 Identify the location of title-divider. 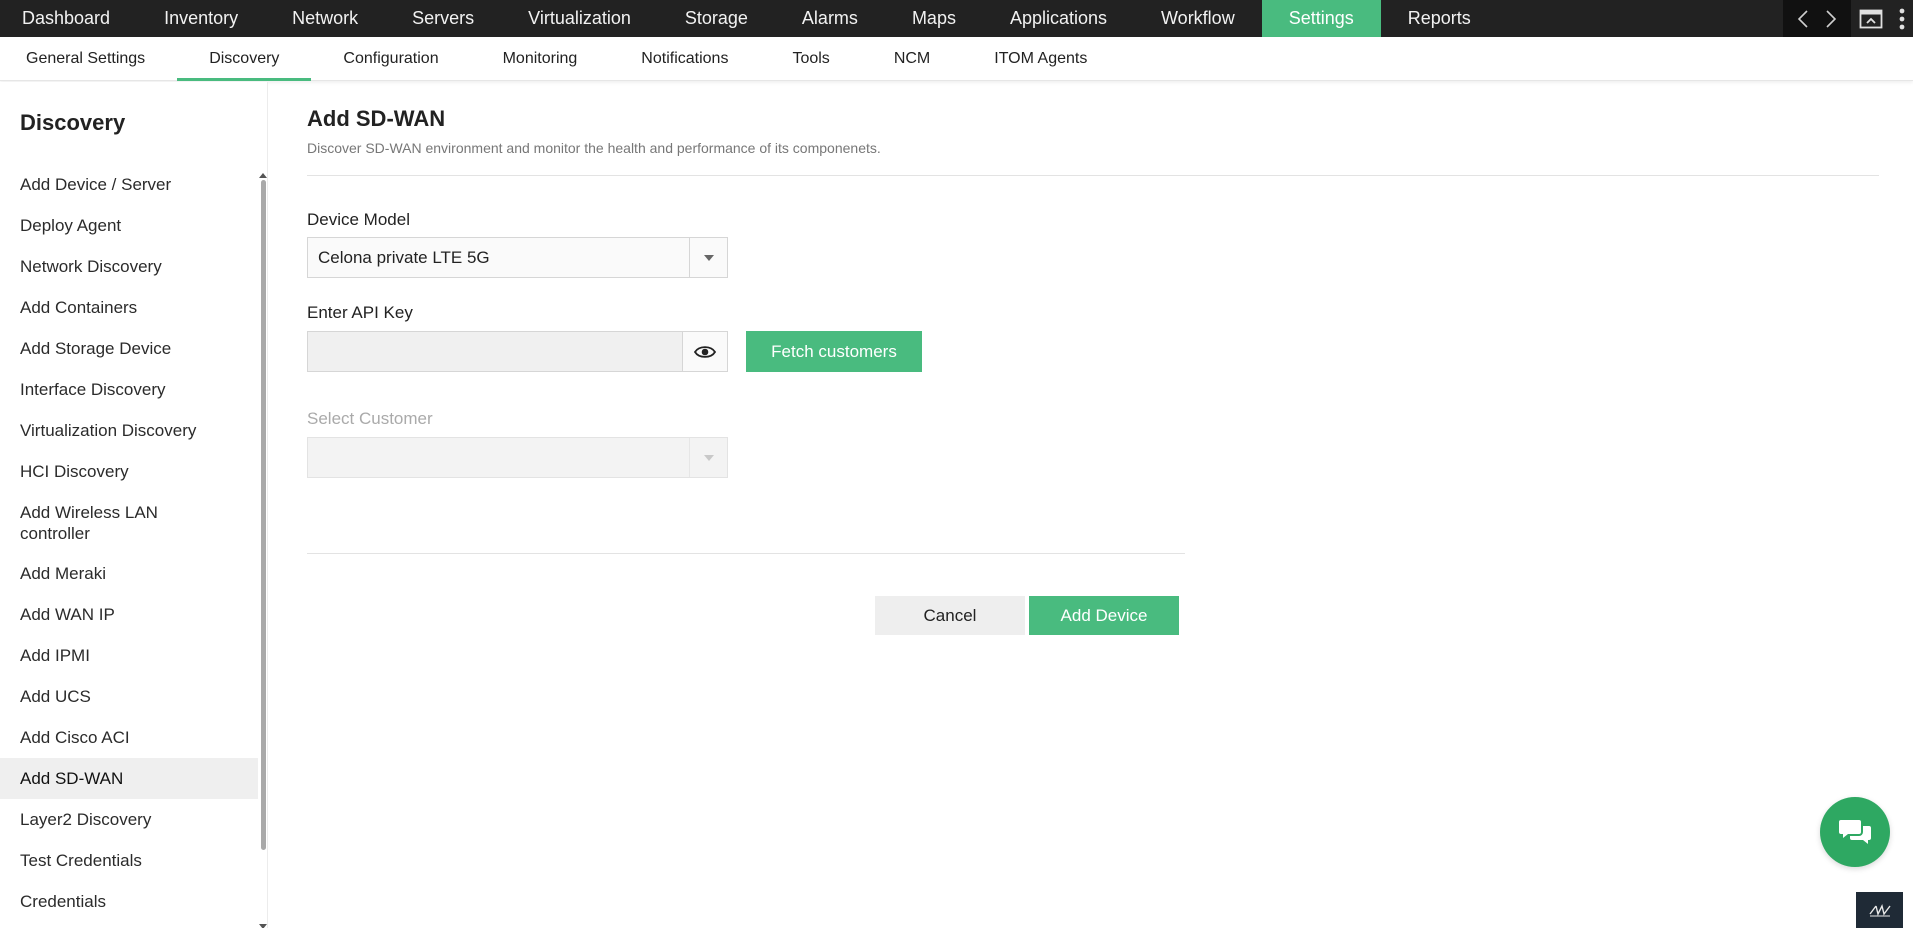
(1093, 175).